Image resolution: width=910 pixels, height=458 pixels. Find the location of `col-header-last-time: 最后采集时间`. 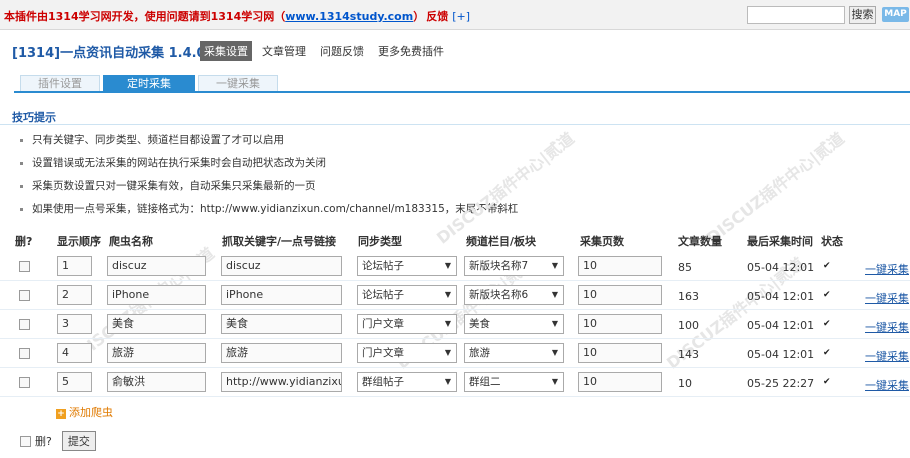

col-header-last-time: 最后采集时间 is located at coordinates (780, 241).